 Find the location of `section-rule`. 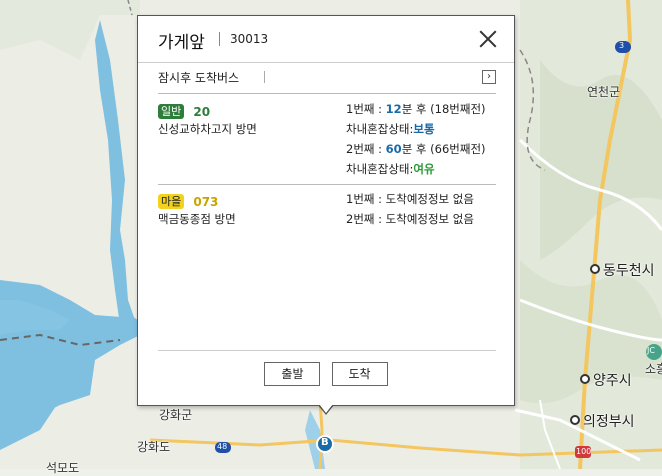

section-rule is located at coordinates (327, 93).